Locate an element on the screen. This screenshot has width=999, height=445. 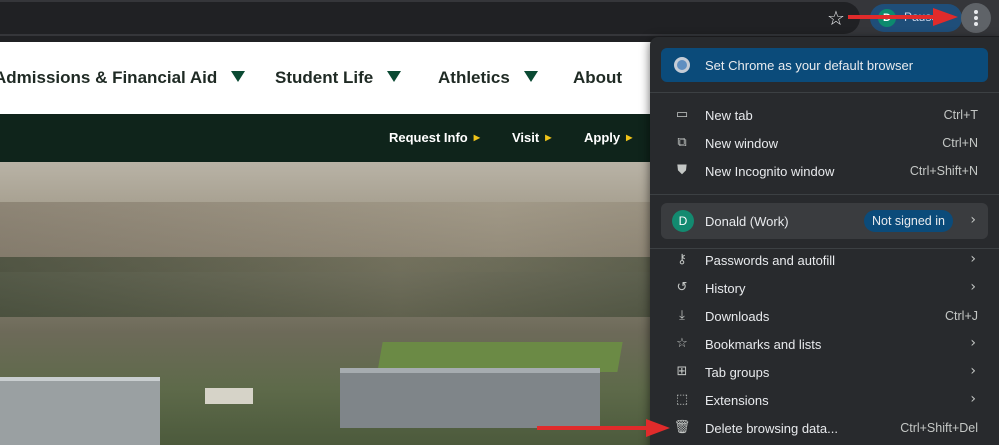
menu-item-new-incognito-window: ⛊ New Incognito window Ctrl+Shift+N is located at coordinates (824, 171).